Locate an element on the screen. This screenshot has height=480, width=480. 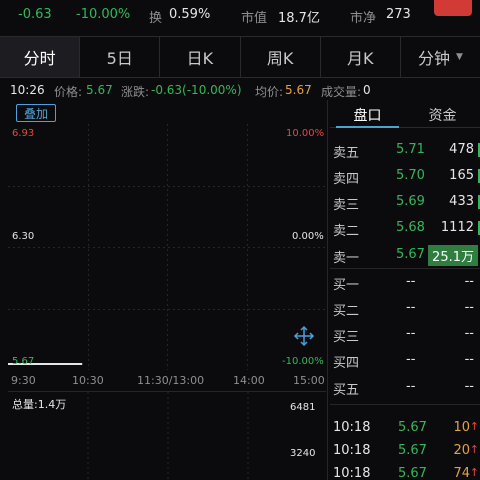
tab-minute: 分钟 ▼ is located at coordinates (440, 57).